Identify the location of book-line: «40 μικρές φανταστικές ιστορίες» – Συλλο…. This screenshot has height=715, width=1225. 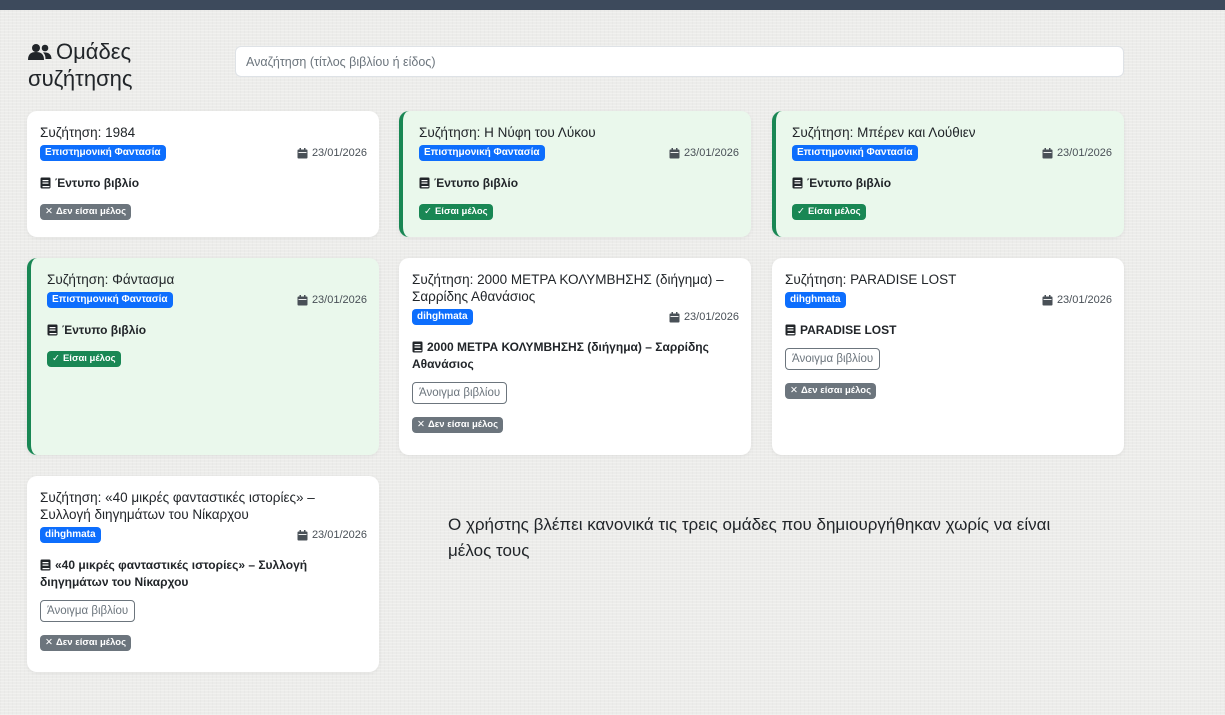
(203, 574).